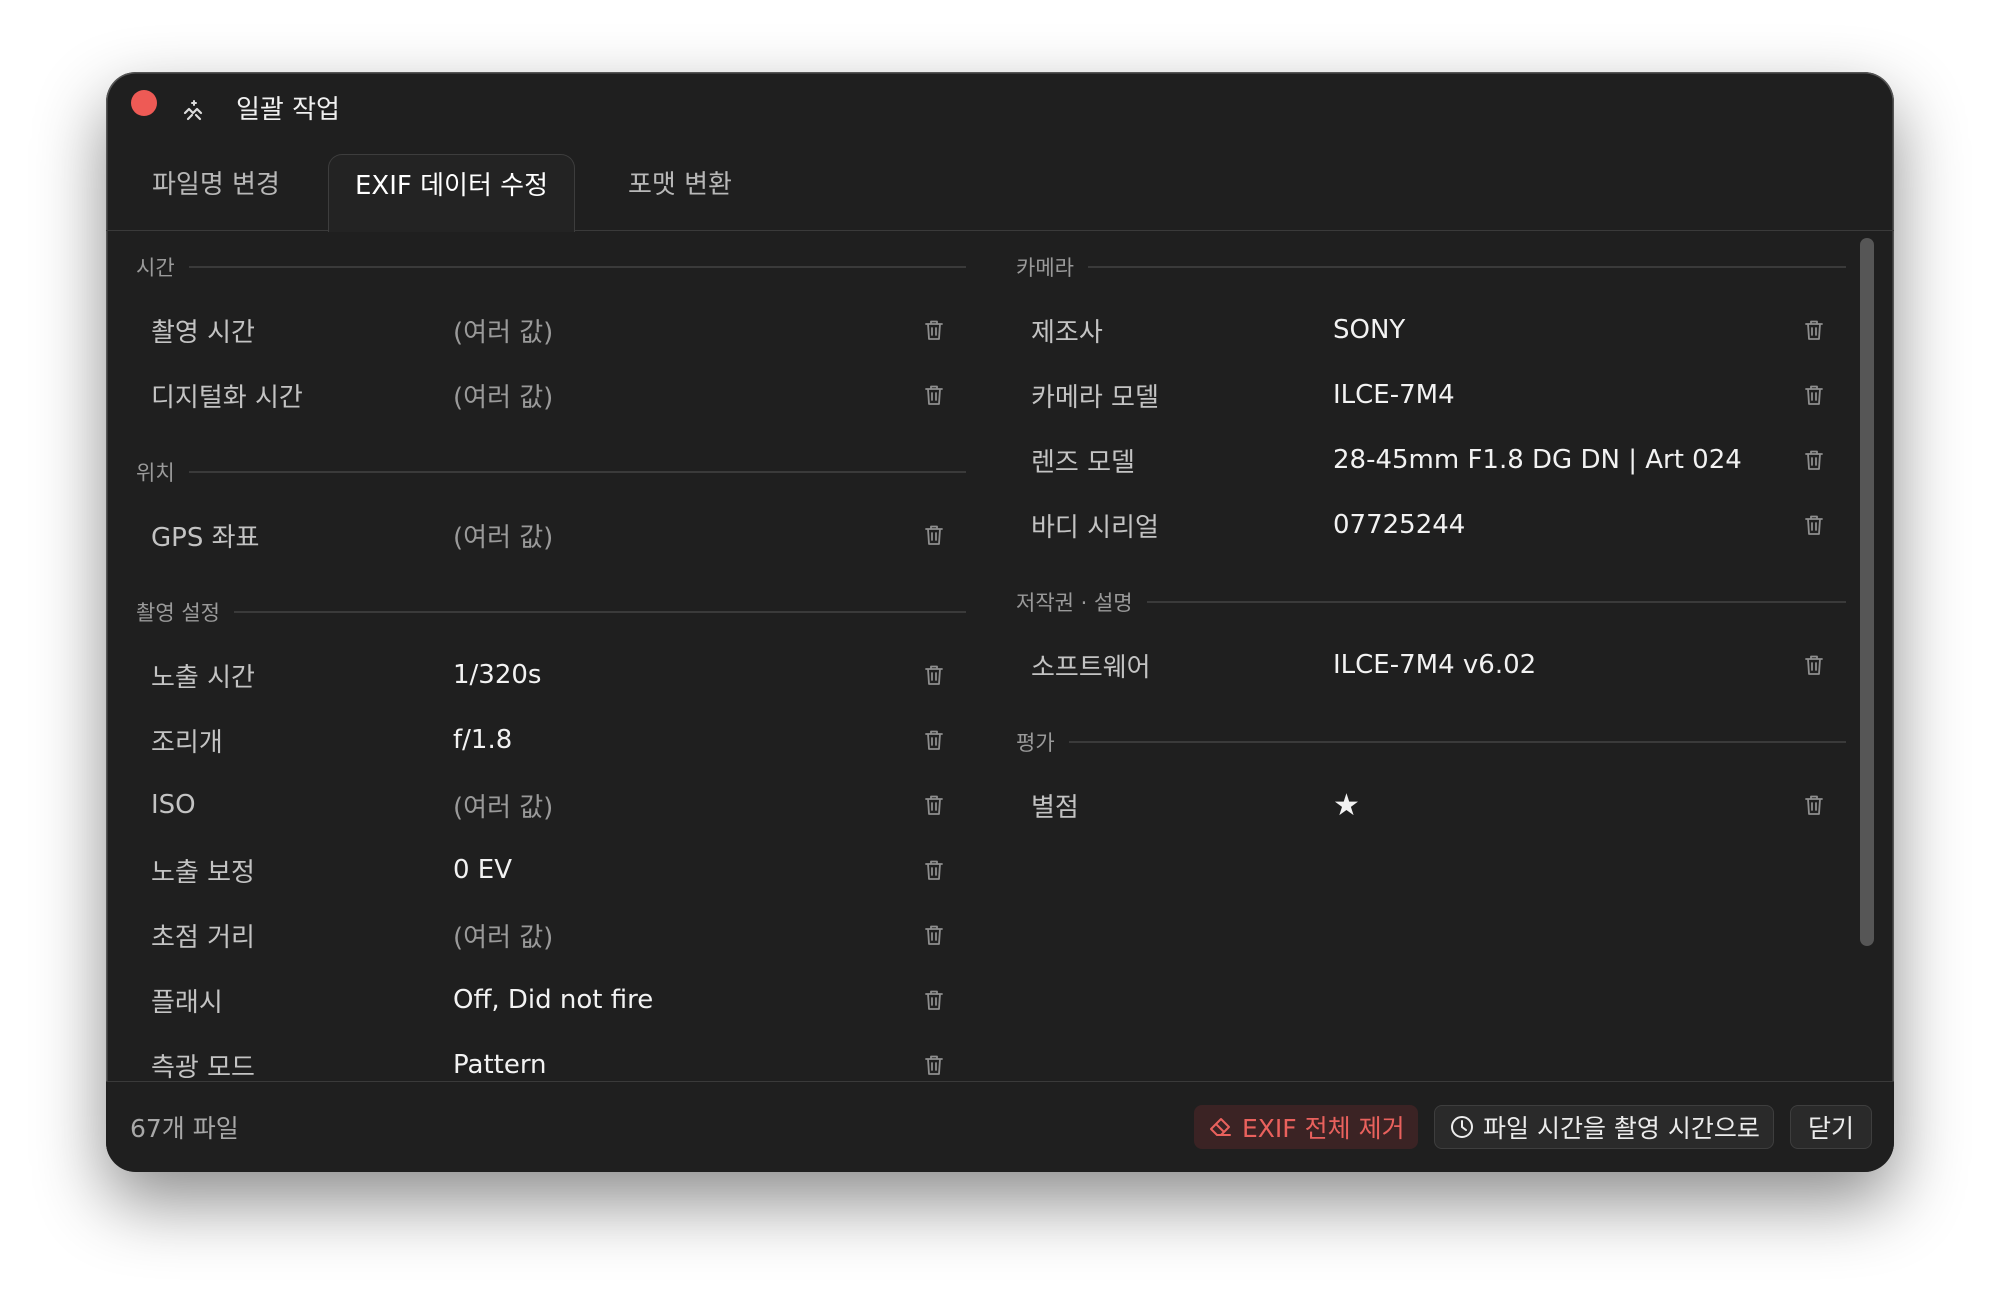 The image size is (2000, 1314). What do you see at coordinates (227, 397) in the screenshot?
I see `field-label: 디지털화 시간` at bounding box center [227, 397].